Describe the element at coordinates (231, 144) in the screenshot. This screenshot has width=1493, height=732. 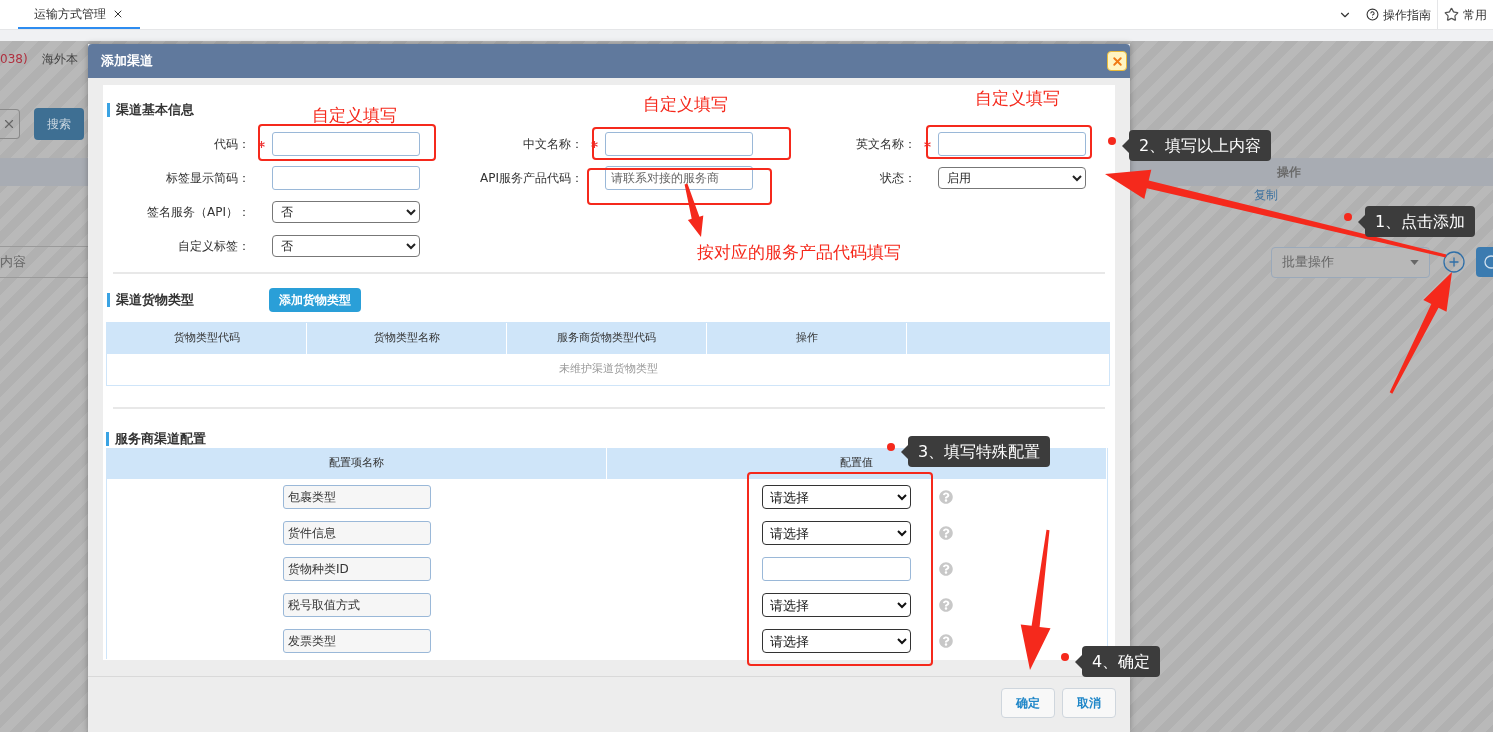
I see `field-label: 代码：` at that location.